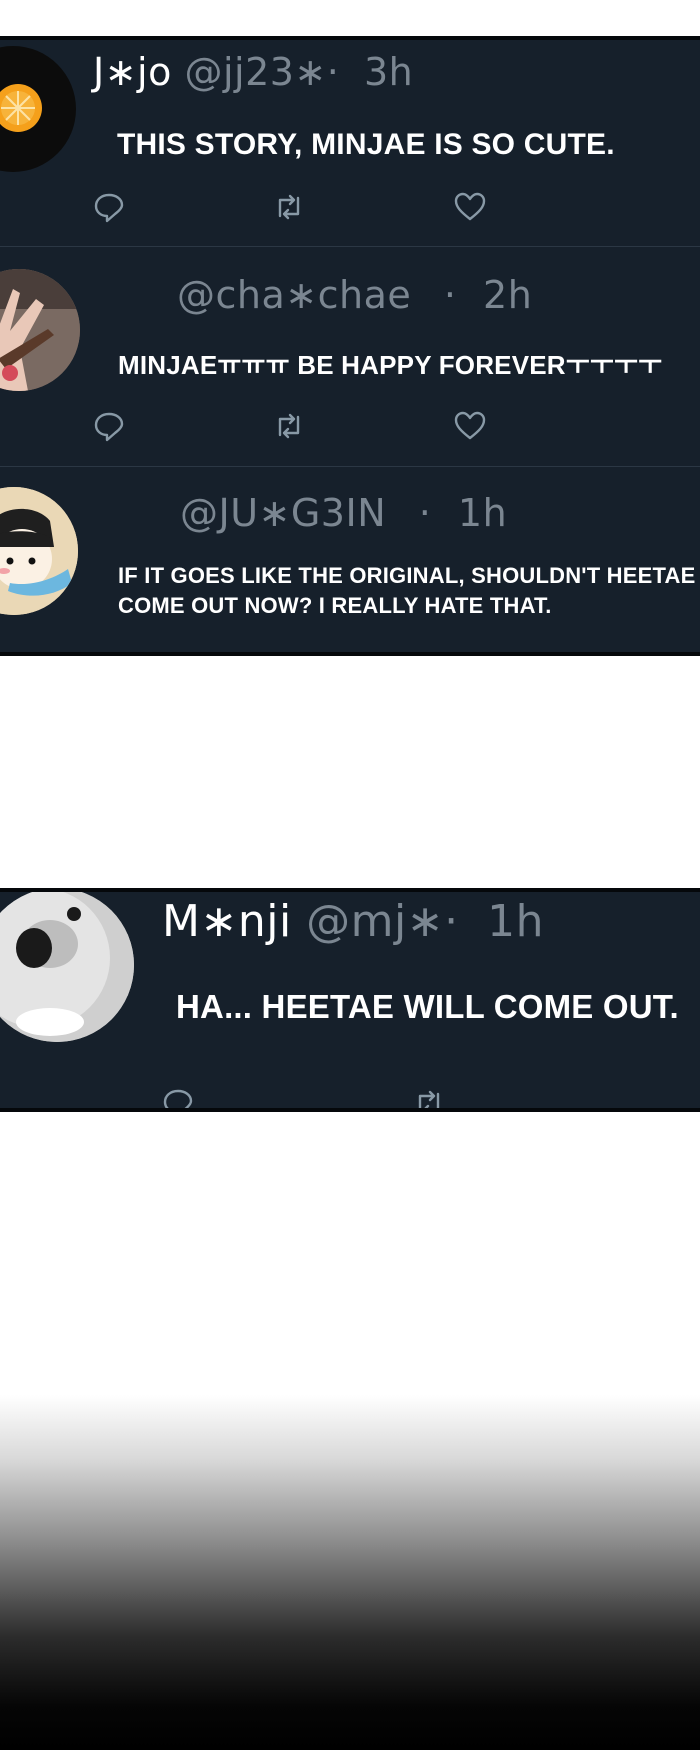 The width and height of the screenshot is (700, 1750). I want to click on timestamp: 2h, so click(508, 295).